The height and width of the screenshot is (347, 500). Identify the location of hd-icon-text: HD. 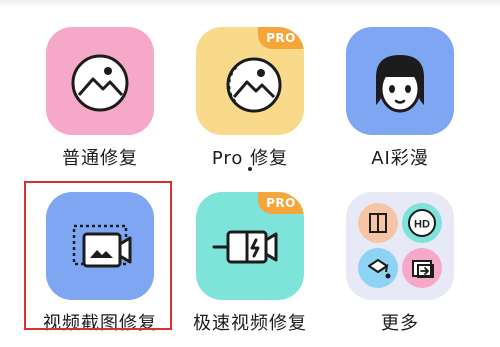
(422, 225).